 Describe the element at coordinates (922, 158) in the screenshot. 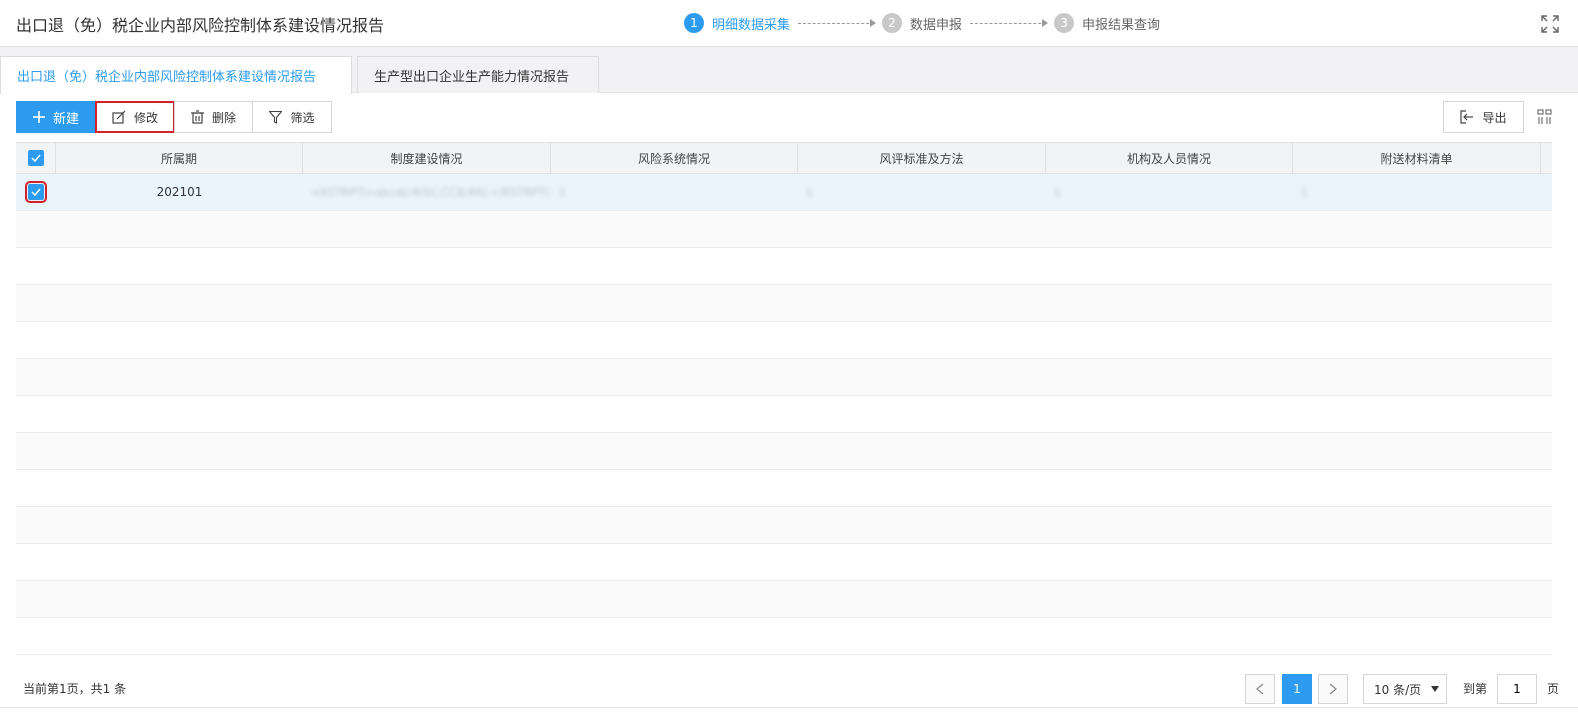

I see `column-header-risk-standard: 风评标准及方法` at that location.